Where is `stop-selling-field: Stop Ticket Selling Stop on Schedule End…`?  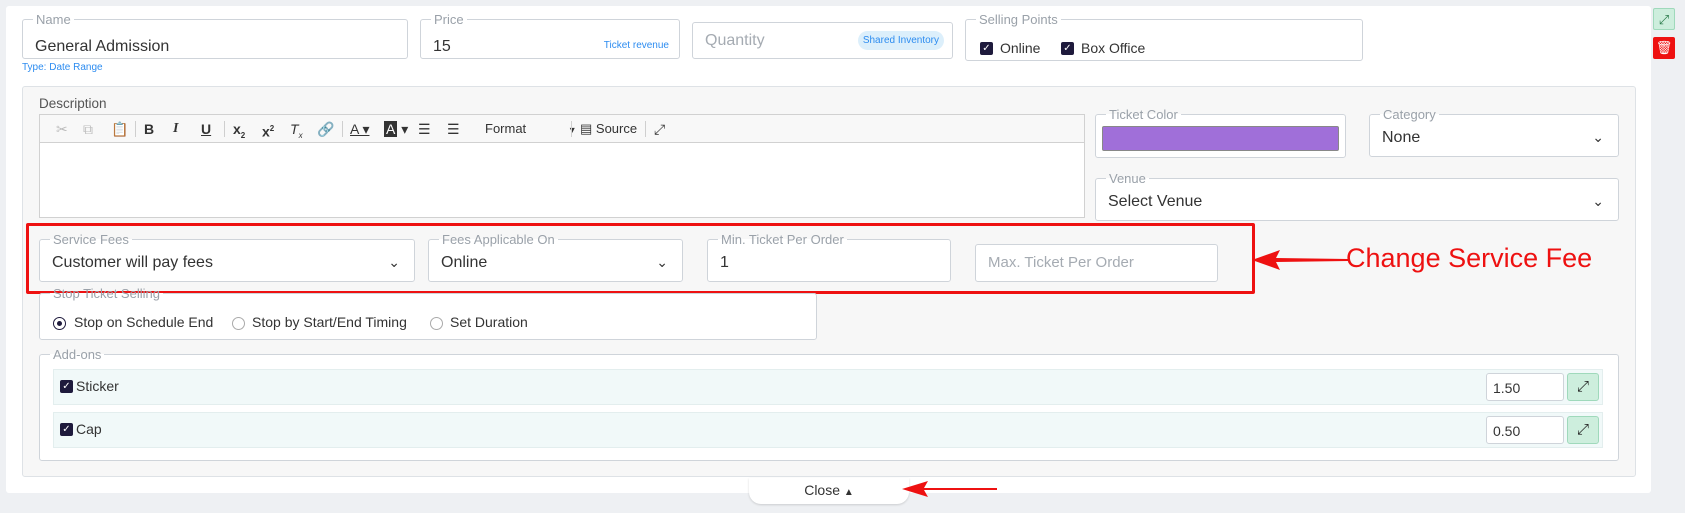 stop-selling-field: Stop Ticket Selling Stop on Schedule End… is located at coordinates (428, 313).